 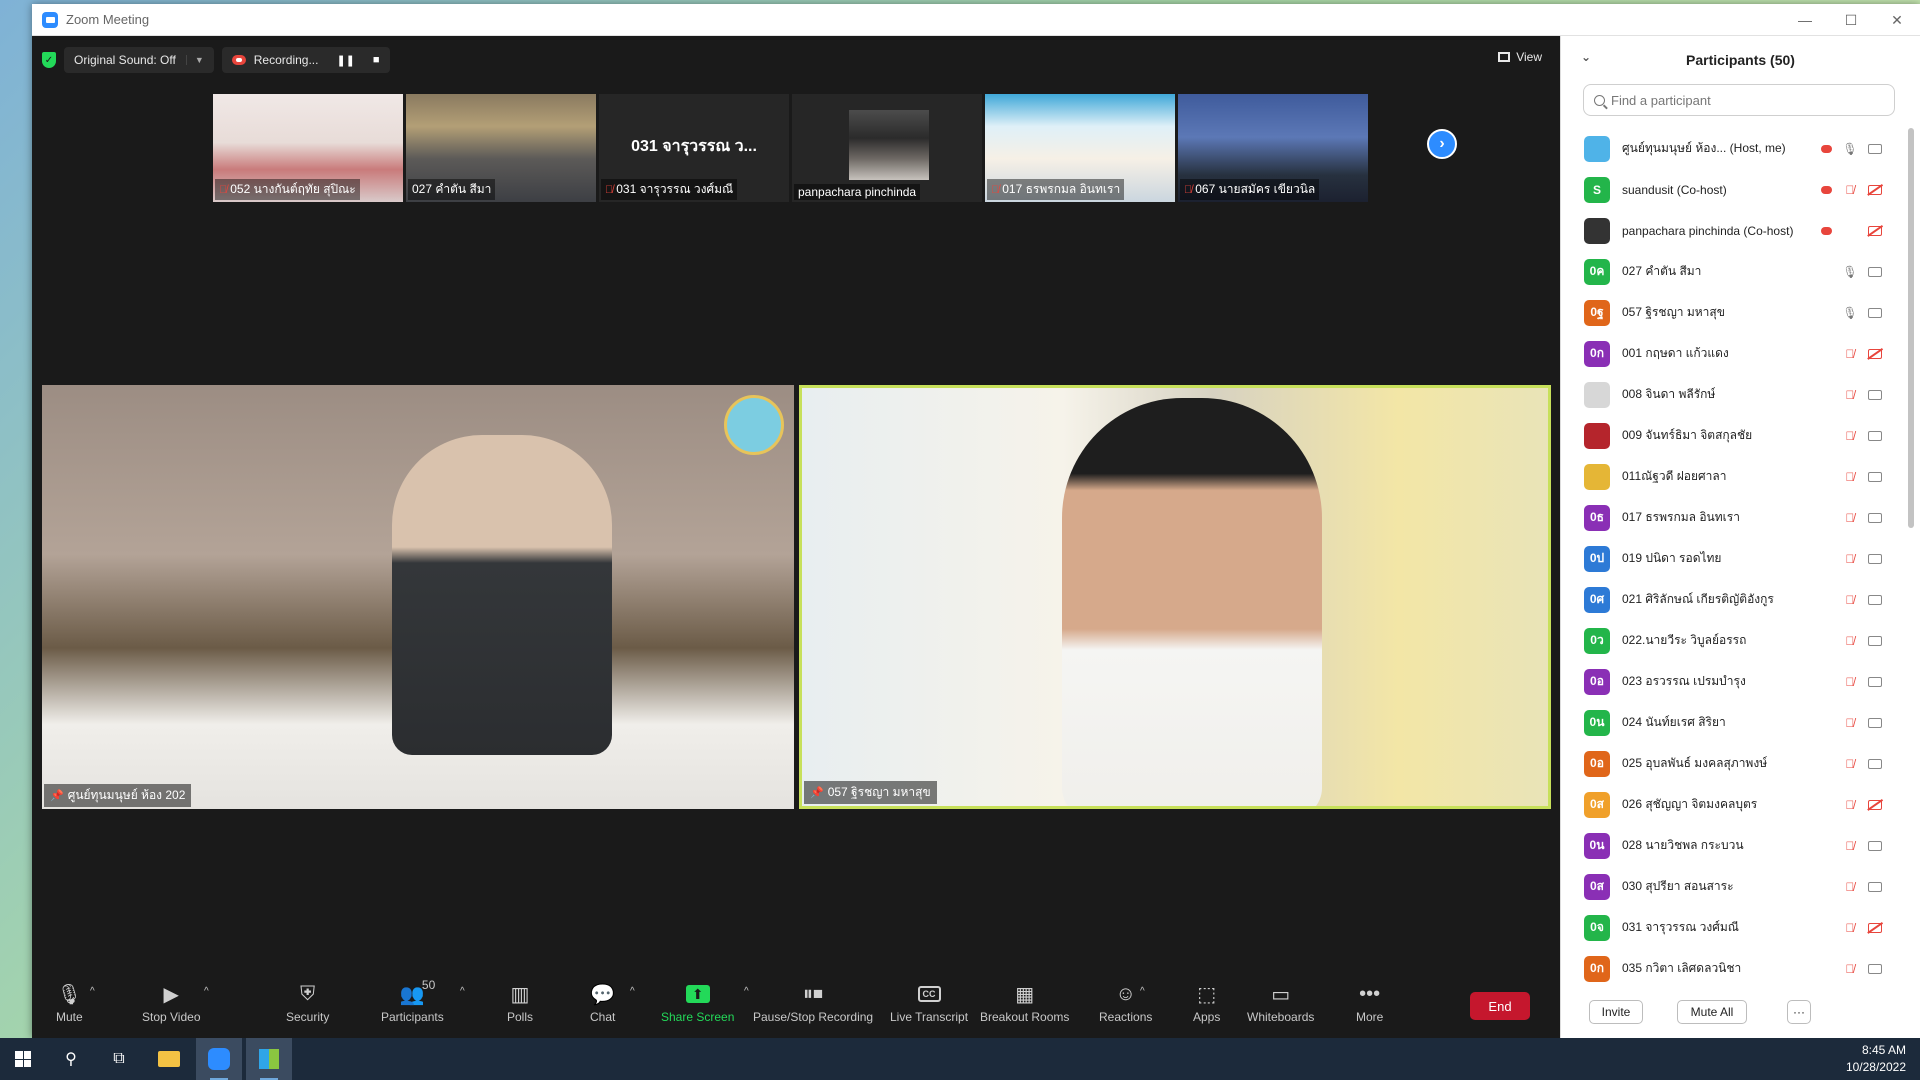 I want to click on participant-row: 0ป 019 ปนิดา รอดไทย 🎙̸, so click(x=1740, y=558).